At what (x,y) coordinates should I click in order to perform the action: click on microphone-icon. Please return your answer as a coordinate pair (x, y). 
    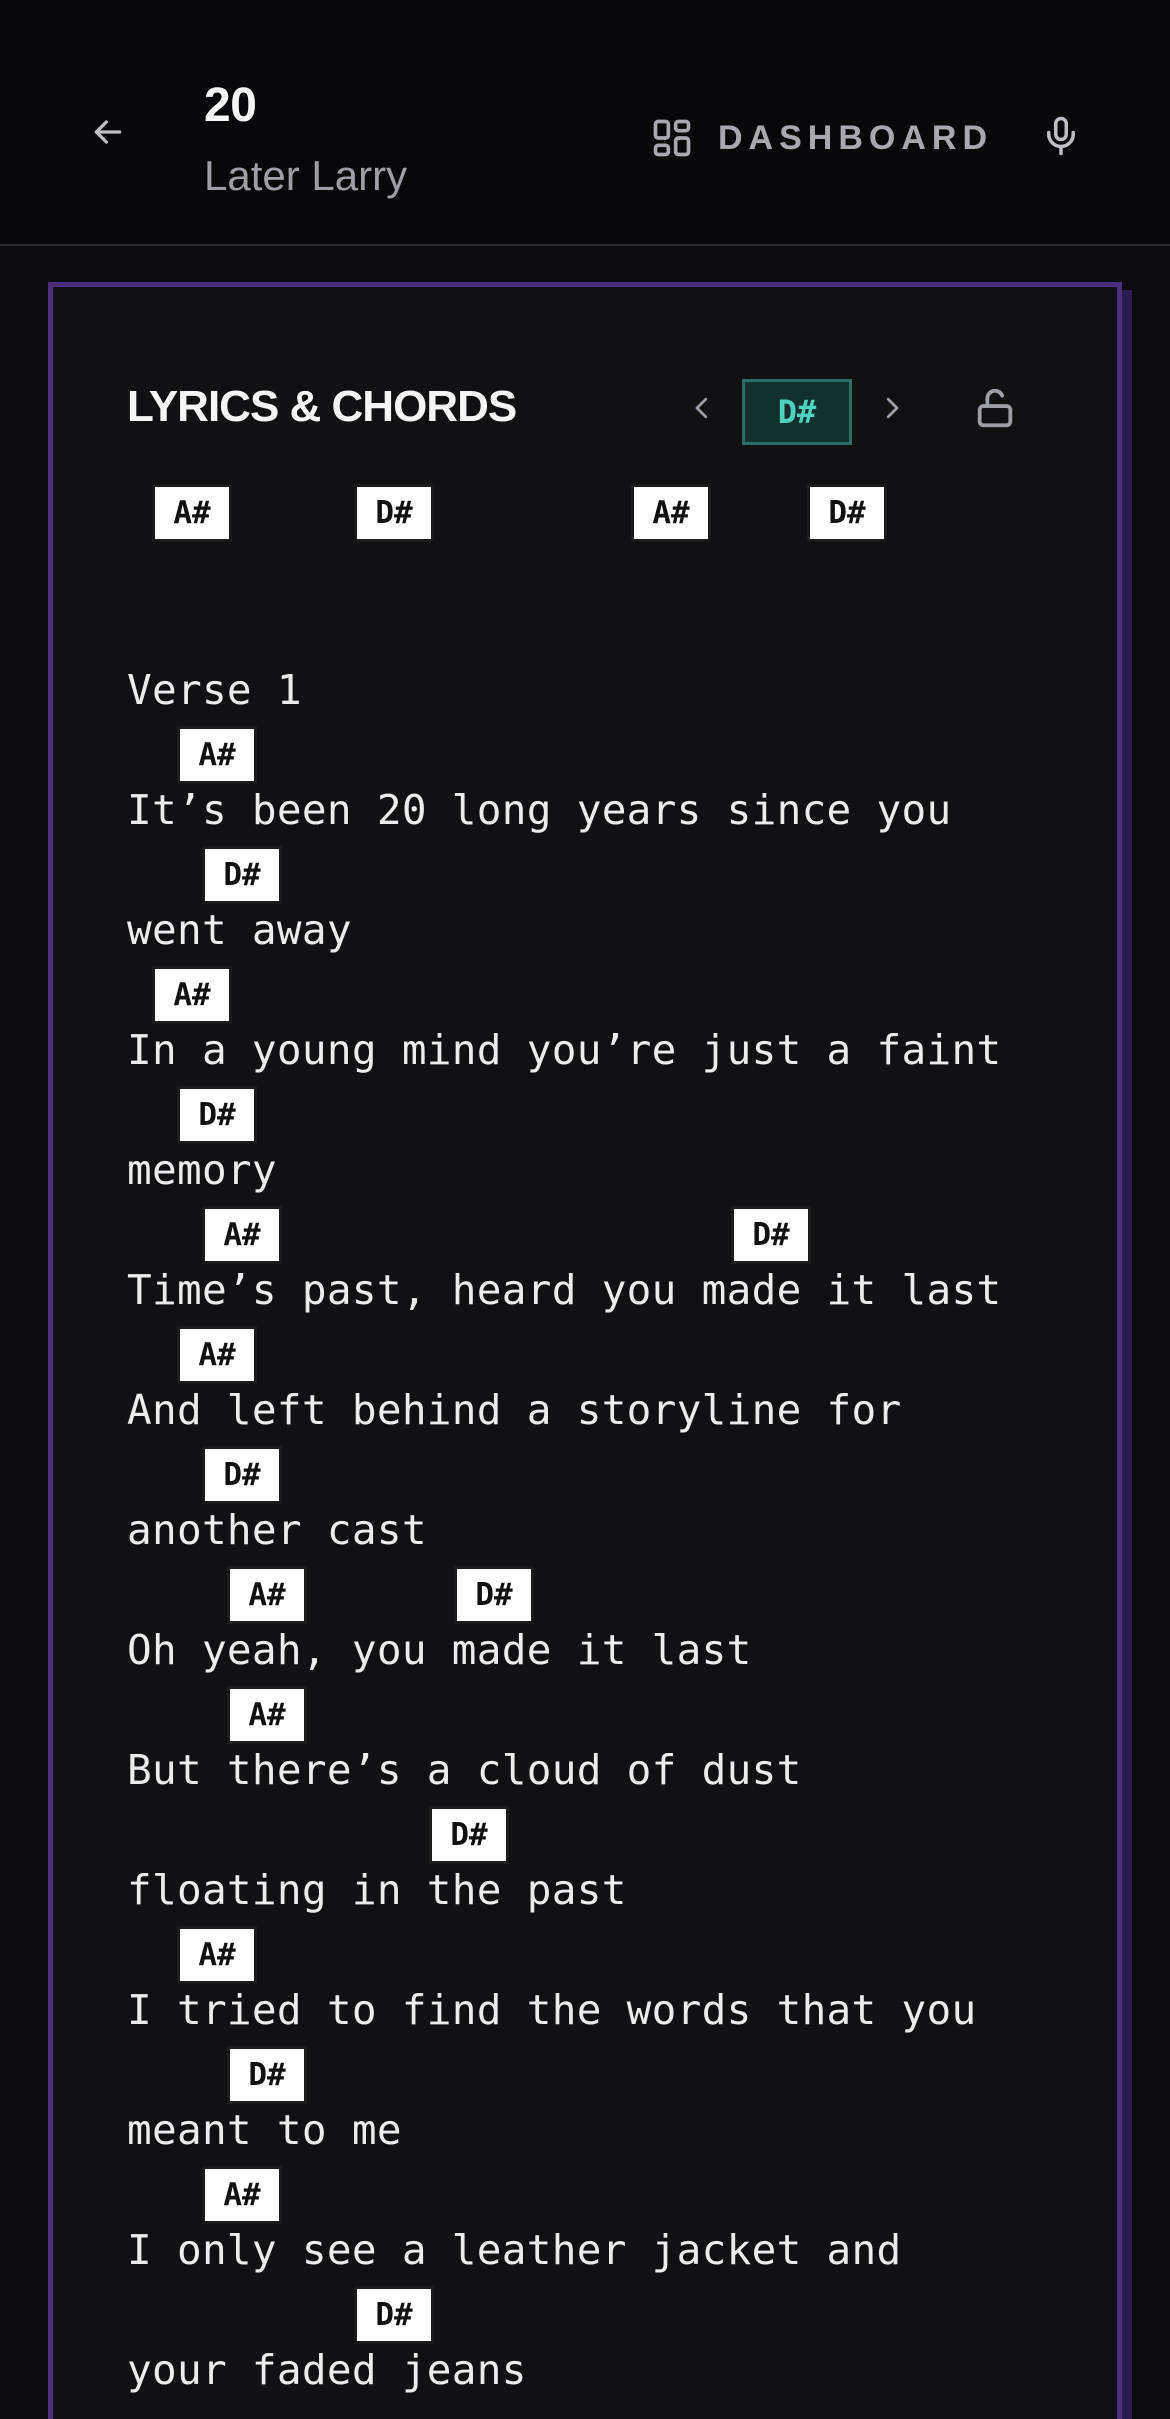
    Looking at the image, I should click on (1061, 136).